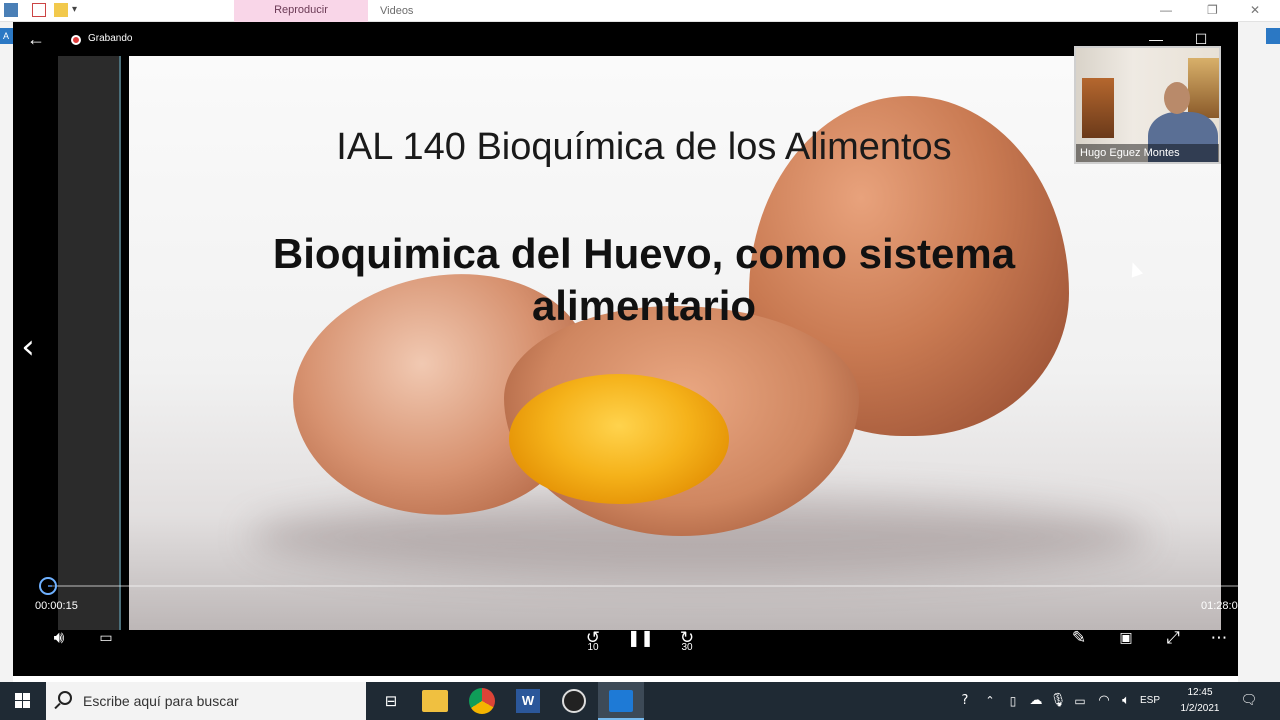  I want to click on explorer-ribbon: ▾ Reproducir Videos — ❐ ✕, so click(640, 11).